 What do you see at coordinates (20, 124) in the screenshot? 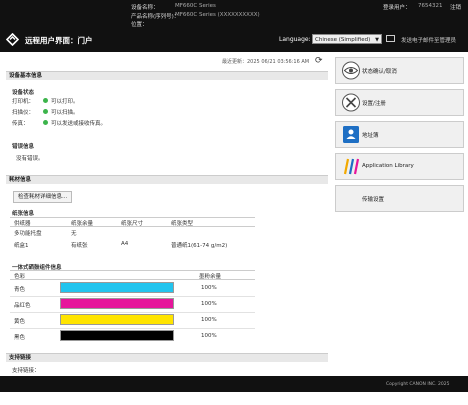
I see `fax-label: 传真：` at bounding box center [20, 124].